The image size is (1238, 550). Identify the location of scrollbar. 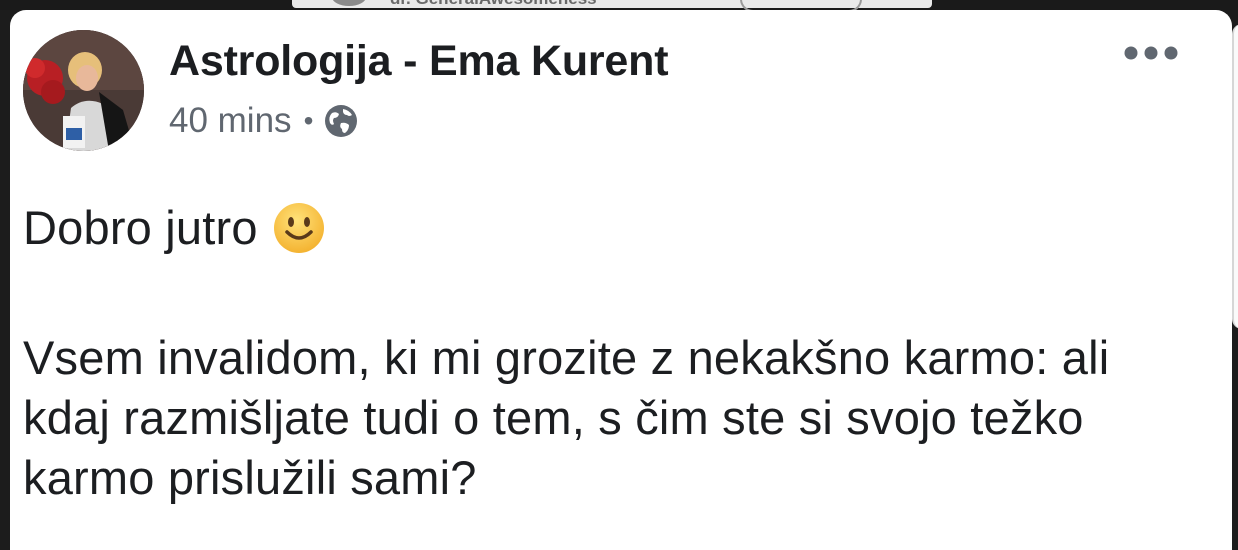
(1235, 176).